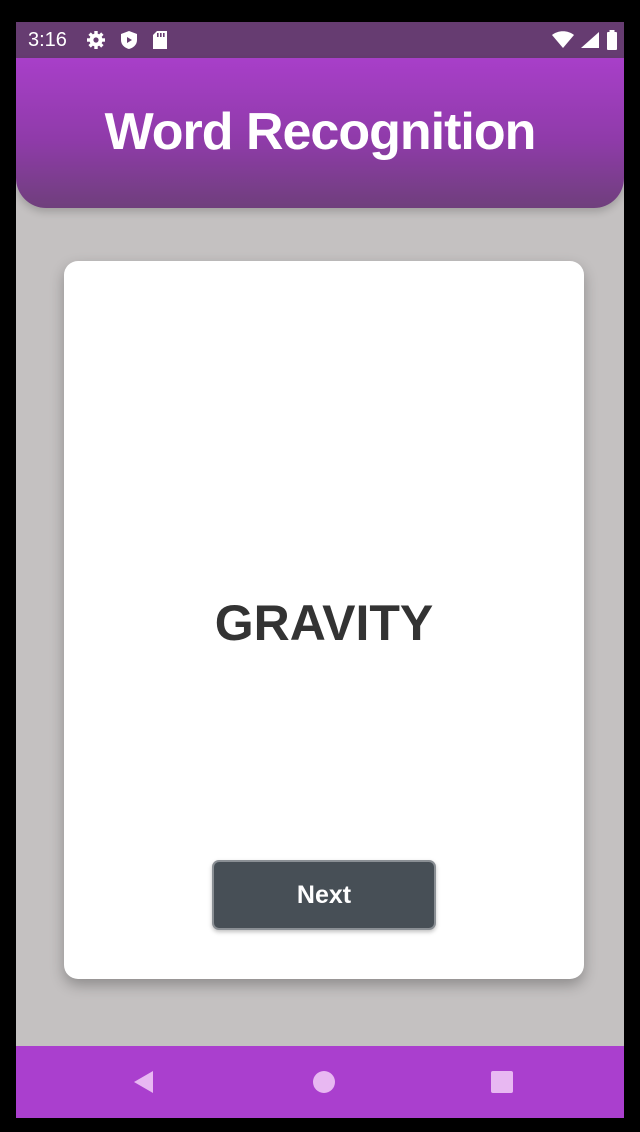 The width and height of the screenshot is (640, 1132). Describe the element at coordinates (324, 623) in the screenshot. I see `word-display: GRAVITY` at that location.